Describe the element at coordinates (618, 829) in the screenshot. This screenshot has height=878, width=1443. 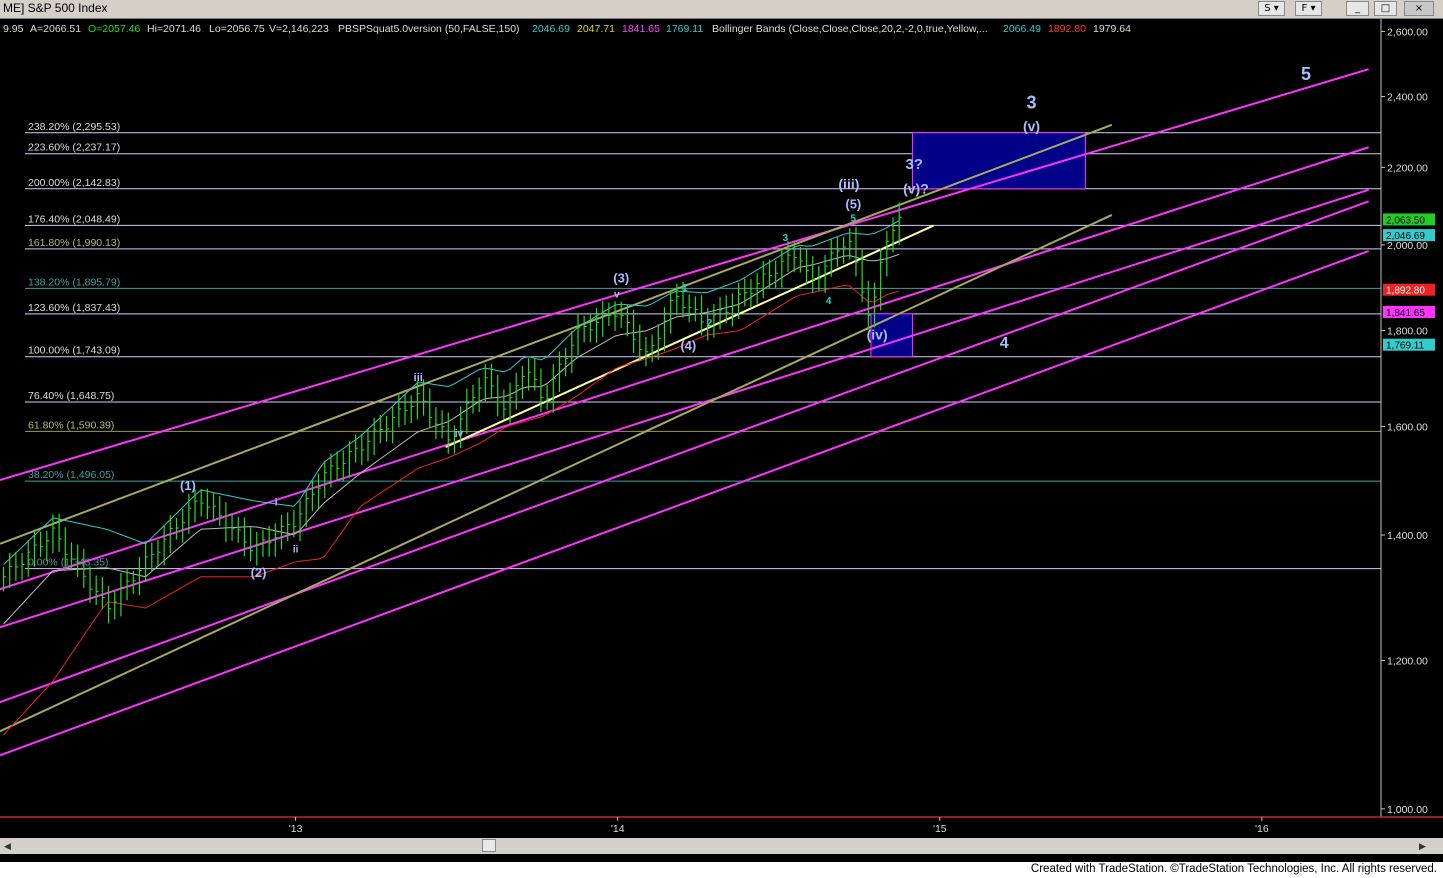
I see `x-axis-label: '14` at that location.